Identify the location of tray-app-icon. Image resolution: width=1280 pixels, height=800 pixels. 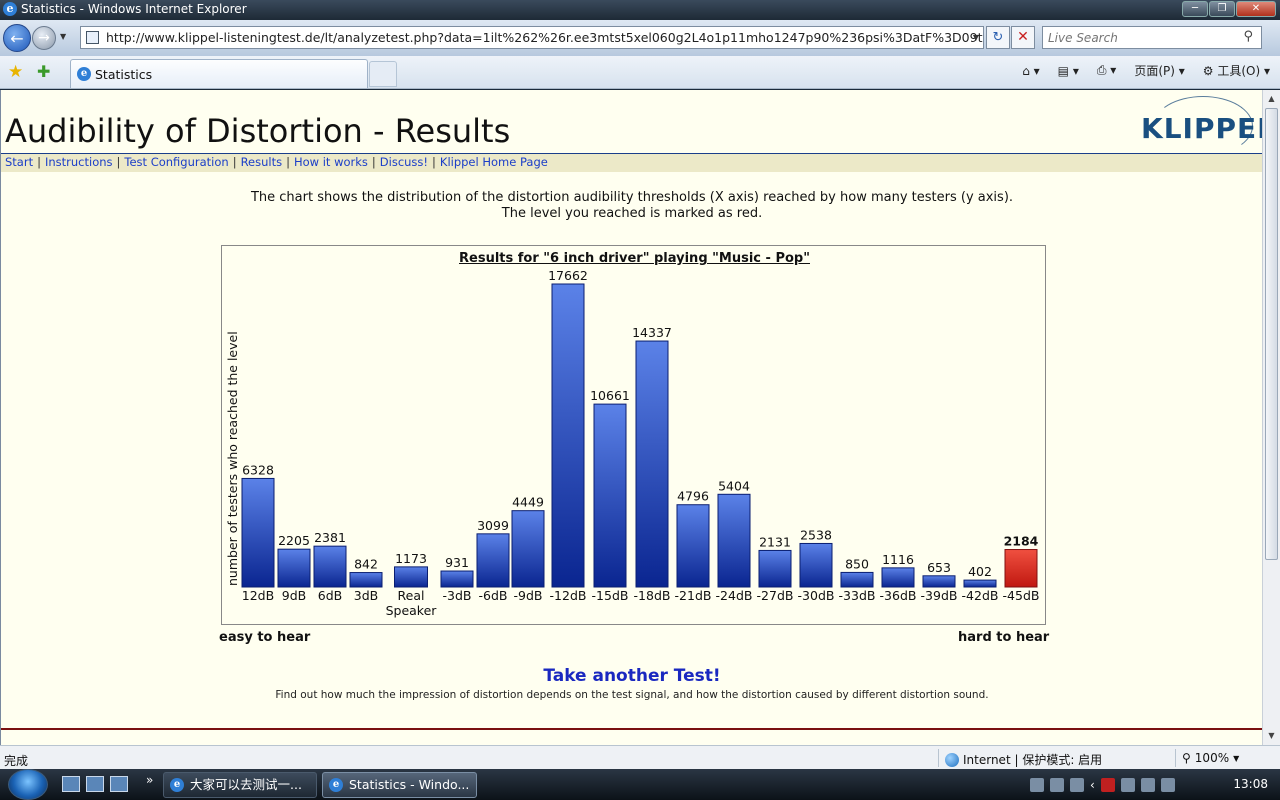
(1127, 785).